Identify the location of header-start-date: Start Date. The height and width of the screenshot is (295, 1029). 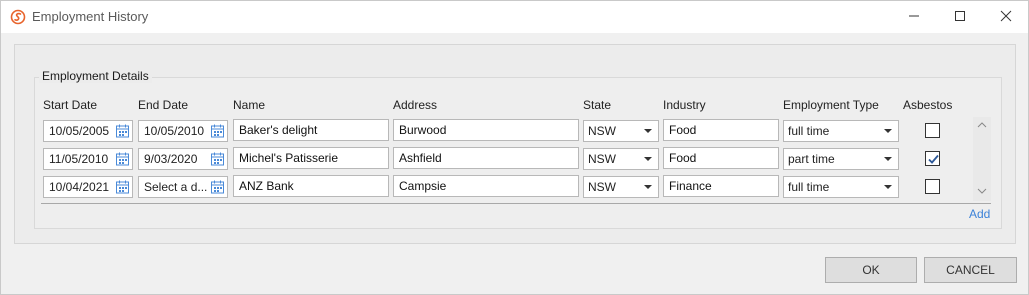
(70, 105).